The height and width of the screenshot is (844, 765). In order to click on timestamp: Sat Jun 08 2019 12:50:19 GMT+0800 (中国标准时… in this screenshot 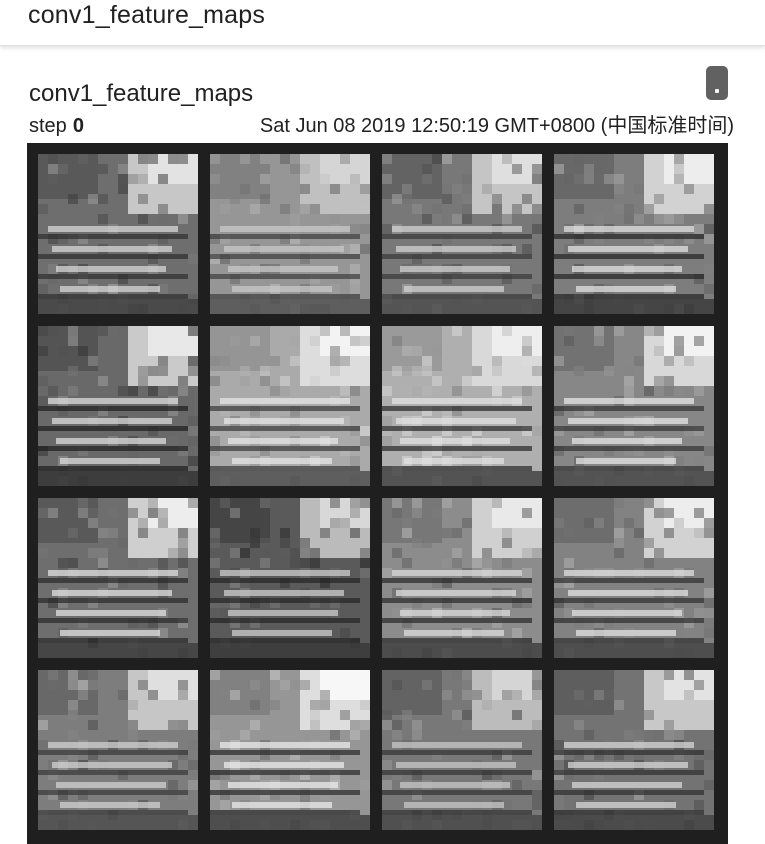, I will do `click(496, 126)`.